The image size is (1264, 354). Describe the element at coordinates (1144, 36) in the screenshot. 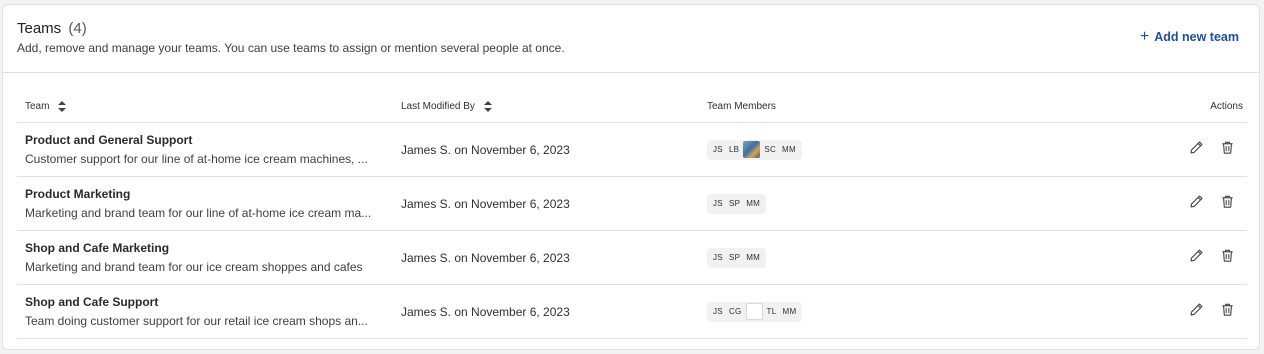

I see `plus-icon: +` at that location.